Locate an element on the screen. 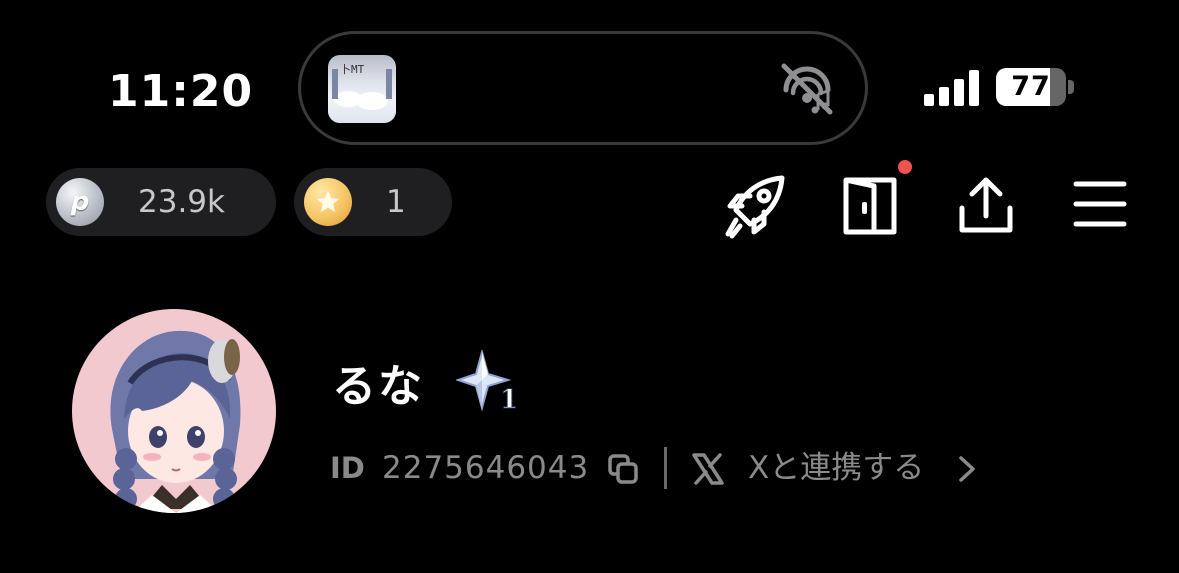 The width and height of the screenshot is (1179, 573). muted-audio-icon is located at coordinates (807, 88).